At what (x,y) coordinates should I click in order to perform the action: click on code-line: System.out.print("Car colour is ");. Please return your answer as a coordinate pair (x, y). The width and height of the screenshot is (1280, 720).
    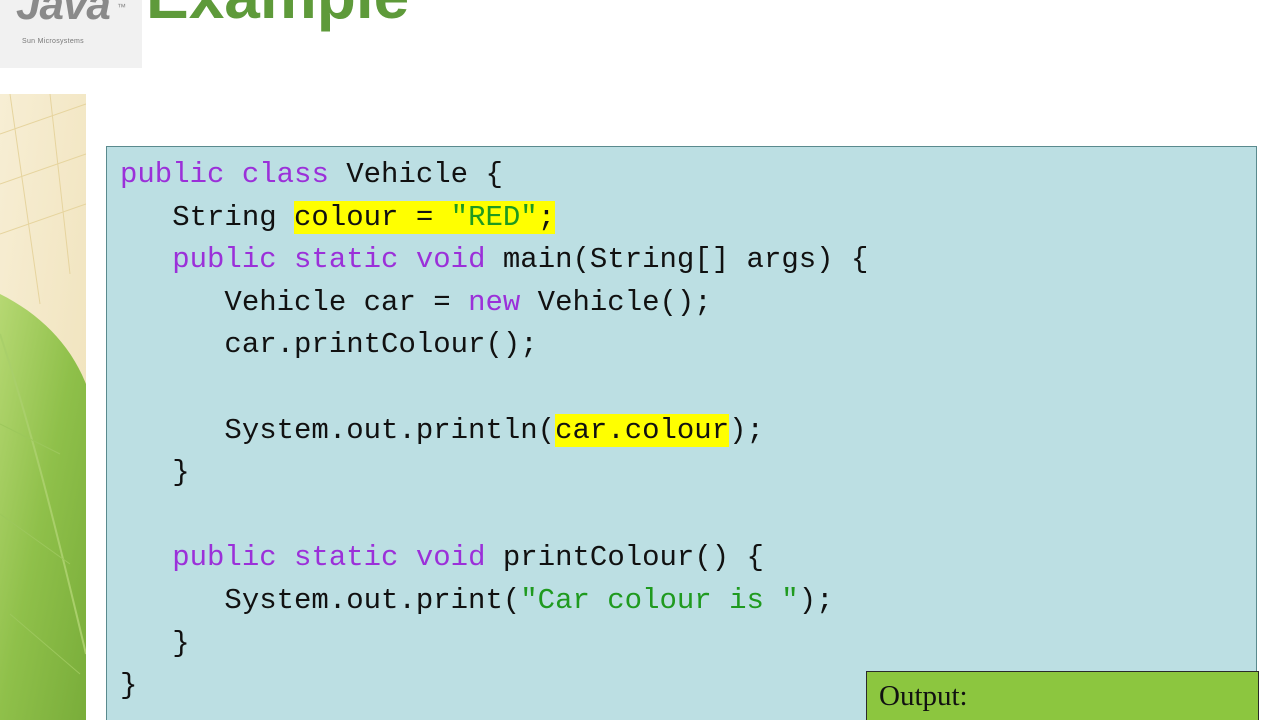
    Looking at the image, I should click on (494, 601).